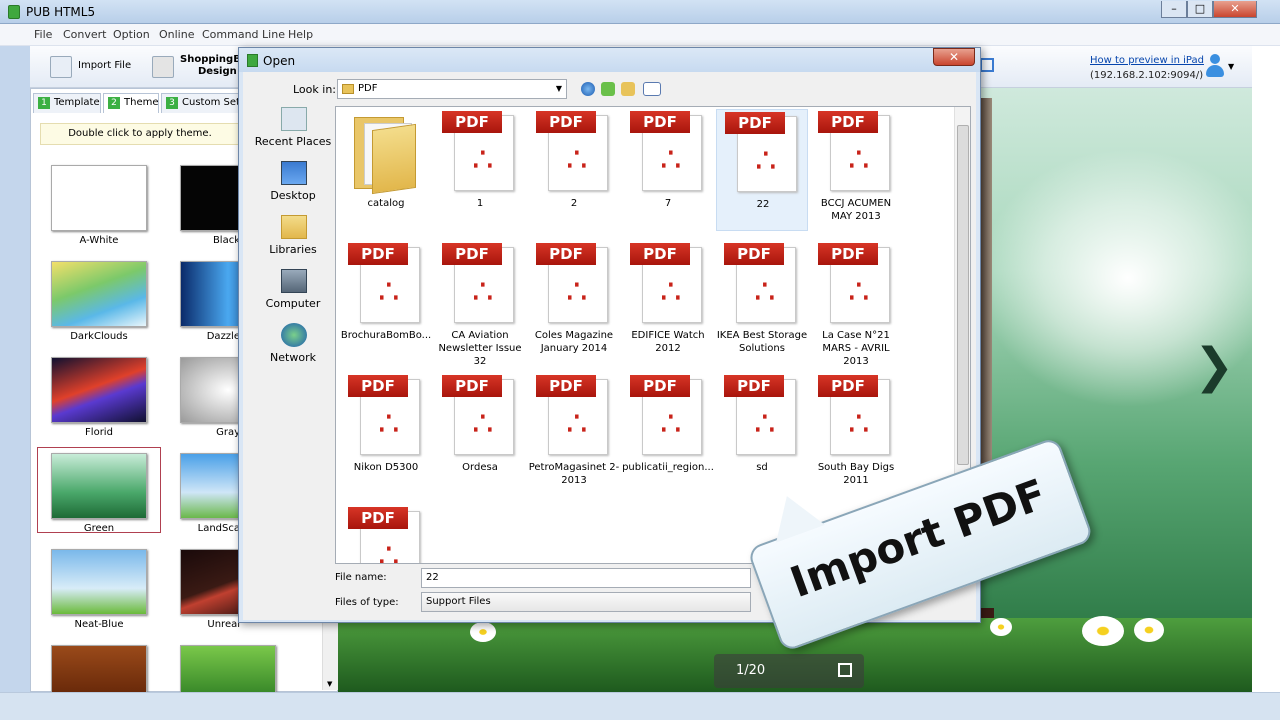 The width and height of the screenshot is (1280, 720). What do you see at coordinates (1174, 9) in the screenshot?
I see `minimize-button: –` at bounding box center [1174, 9].